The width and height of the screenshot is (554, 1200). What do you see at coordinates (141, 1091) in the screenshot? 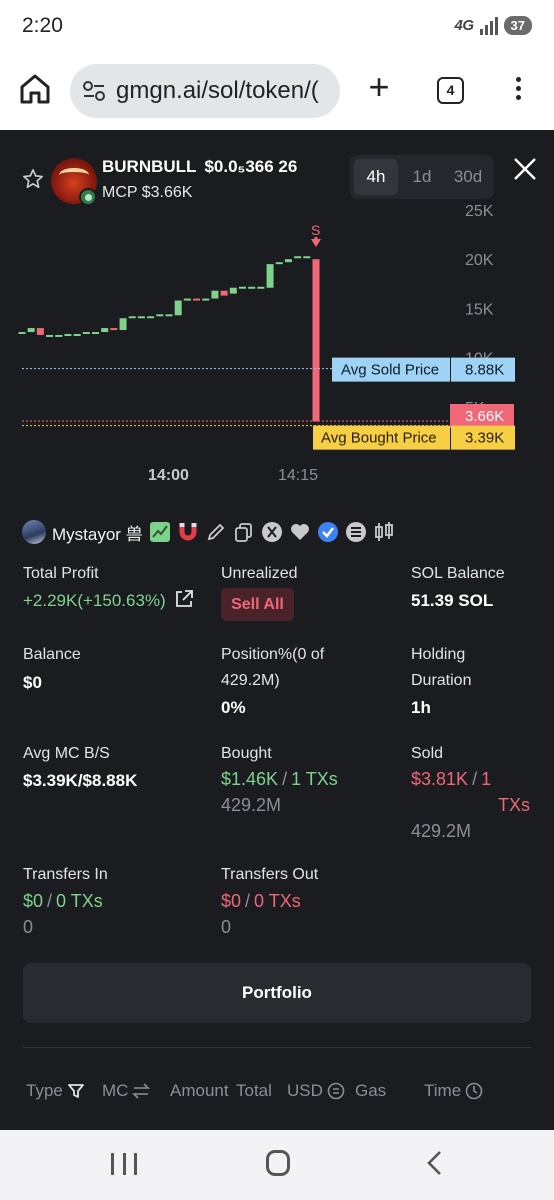
I see `swap-icon` at bounding box center [141, 1091].